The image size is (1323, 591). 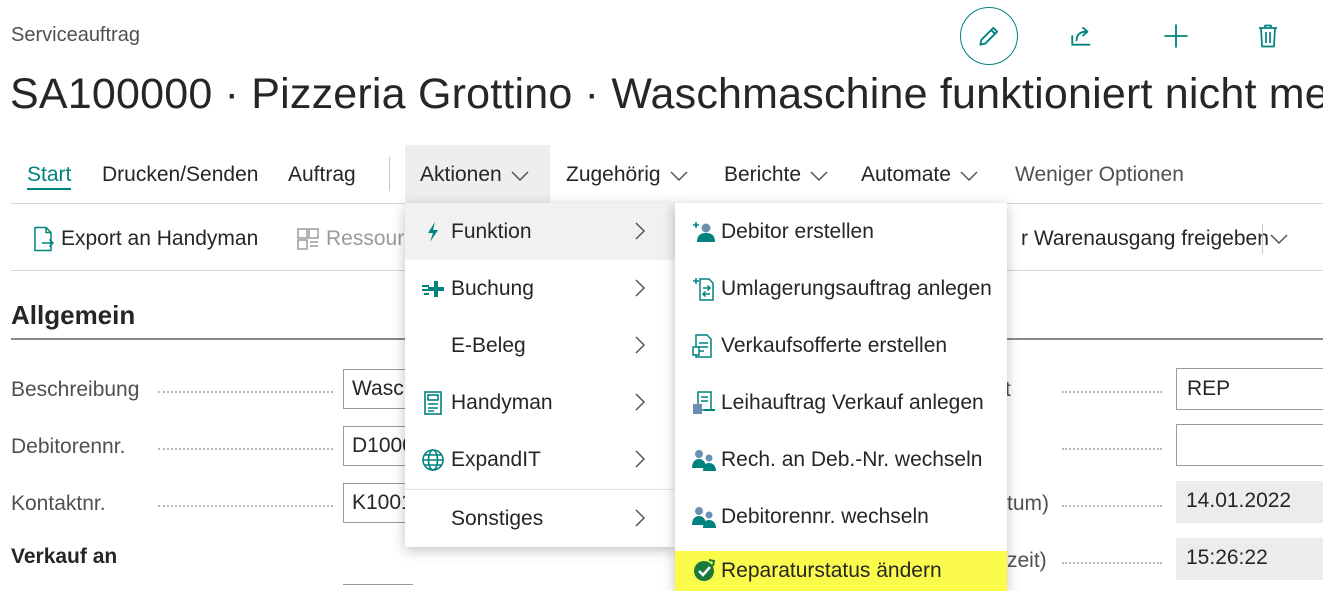 I want to click on ressource-button: Ressourc, so click(x=355, y=239).